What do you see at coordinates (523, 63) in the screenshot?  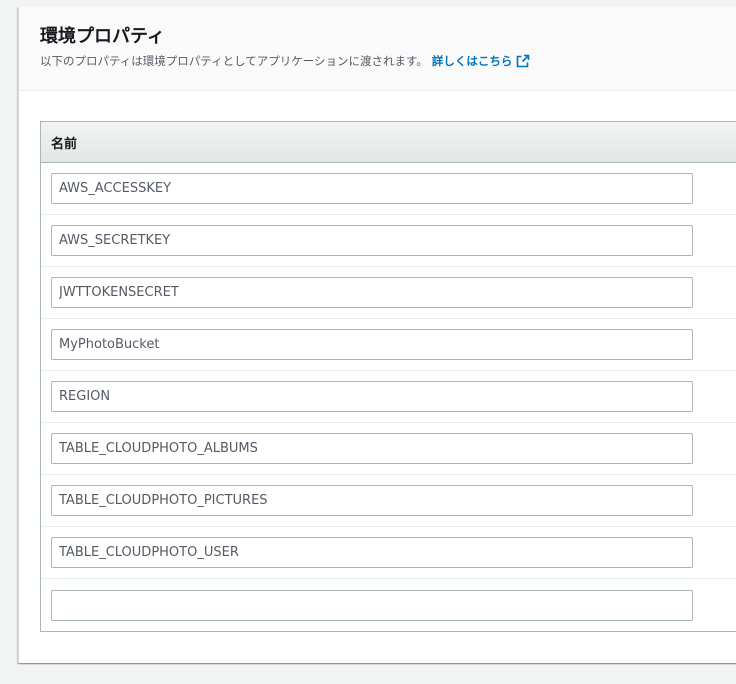 I see `external-link-icon` at bounding box center [523, 63].